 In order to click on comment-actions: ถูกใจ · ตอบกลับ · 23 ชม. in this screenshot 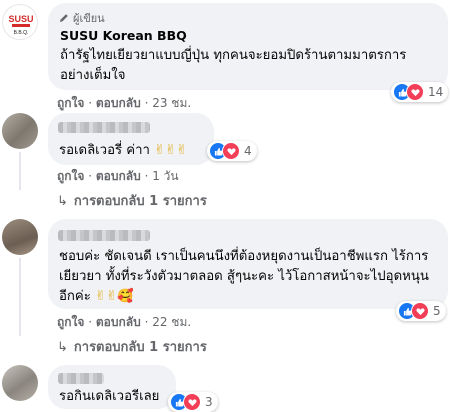, I will do `click(124, 103)`.